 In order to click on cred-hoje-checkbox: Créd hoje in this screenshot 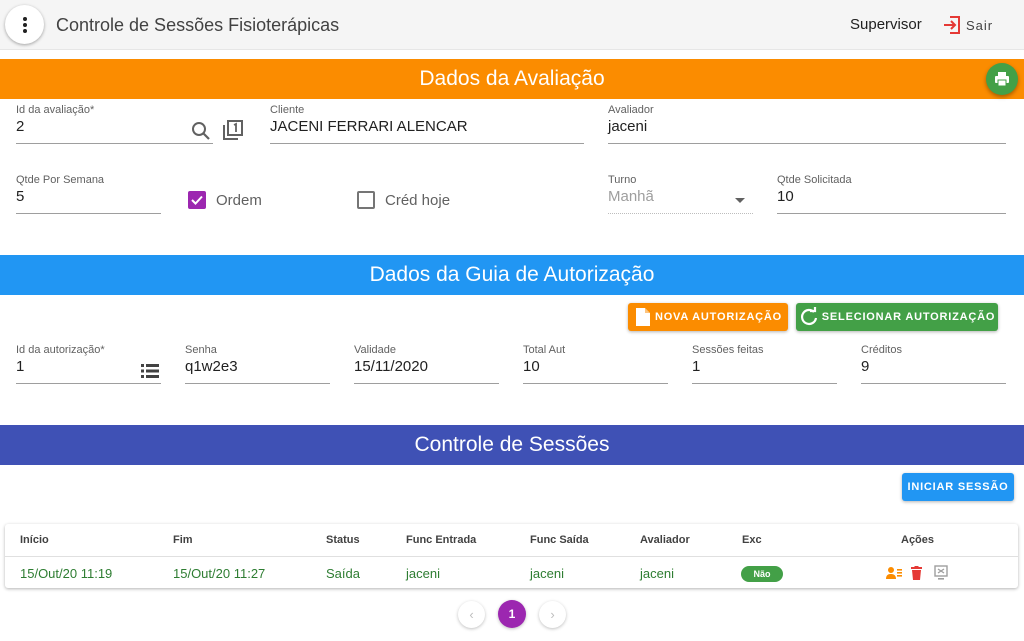, I will do `click(403, 200)`.